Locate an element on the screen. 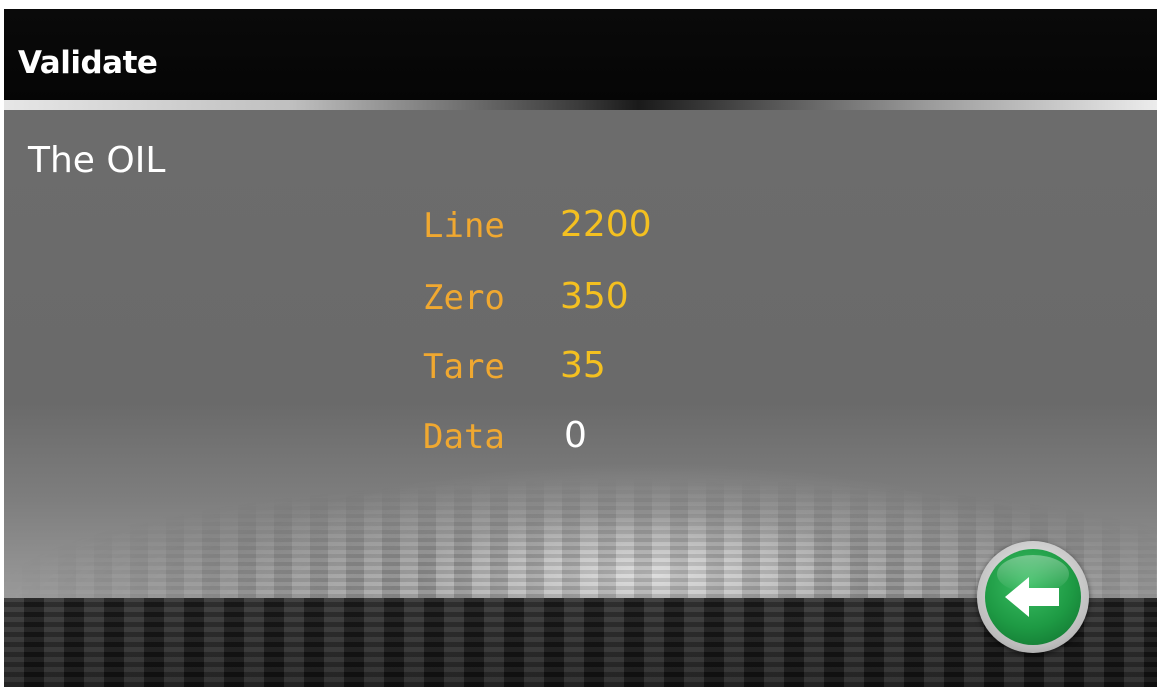 This screenshot has height=687, width=1157. title-bar: Validate is located at coordinates (580, 54).